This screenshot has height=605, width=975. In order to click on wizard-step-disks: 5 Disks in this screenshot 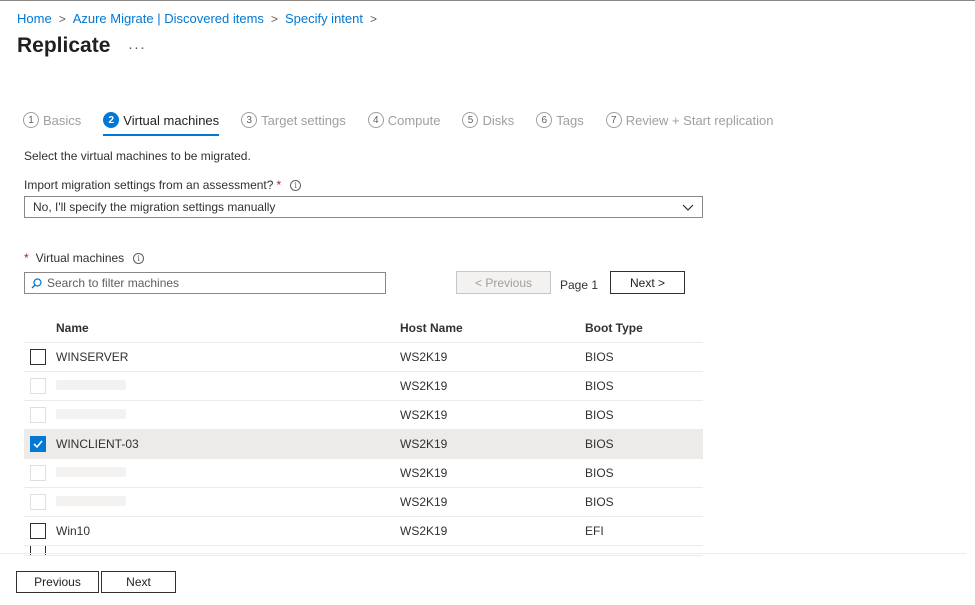, I will do `click(488, 120)`.